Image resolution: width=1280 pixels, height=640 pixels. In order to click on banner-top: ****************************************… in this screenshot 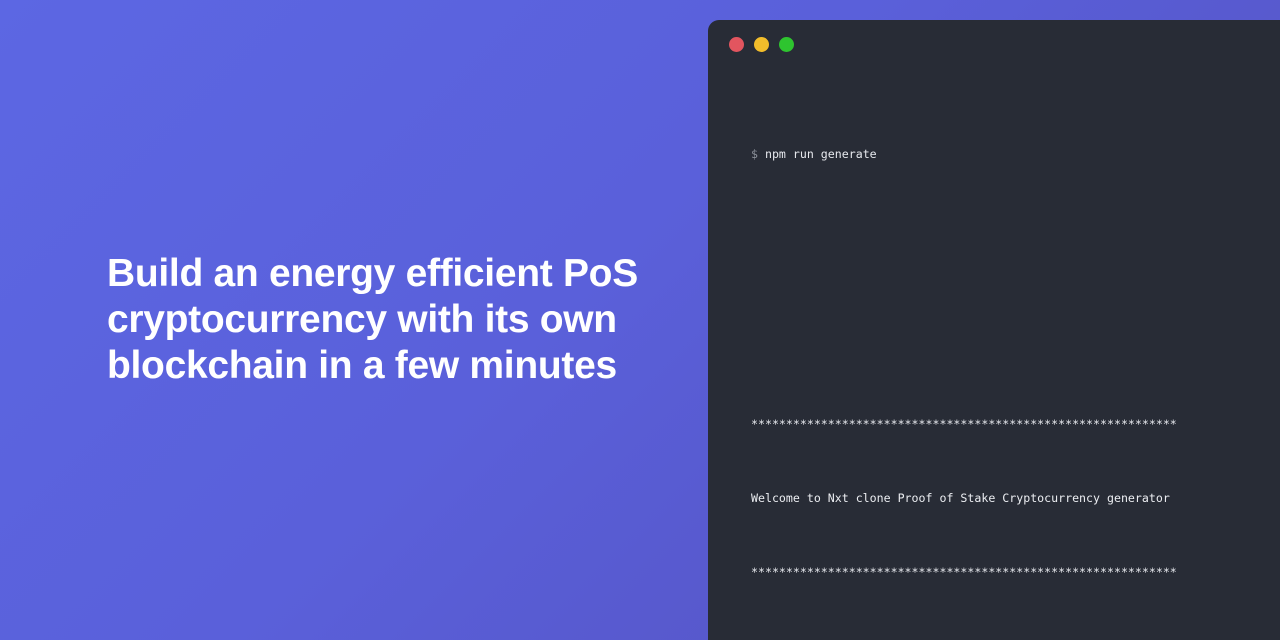, I will do `click(964, 424)`.